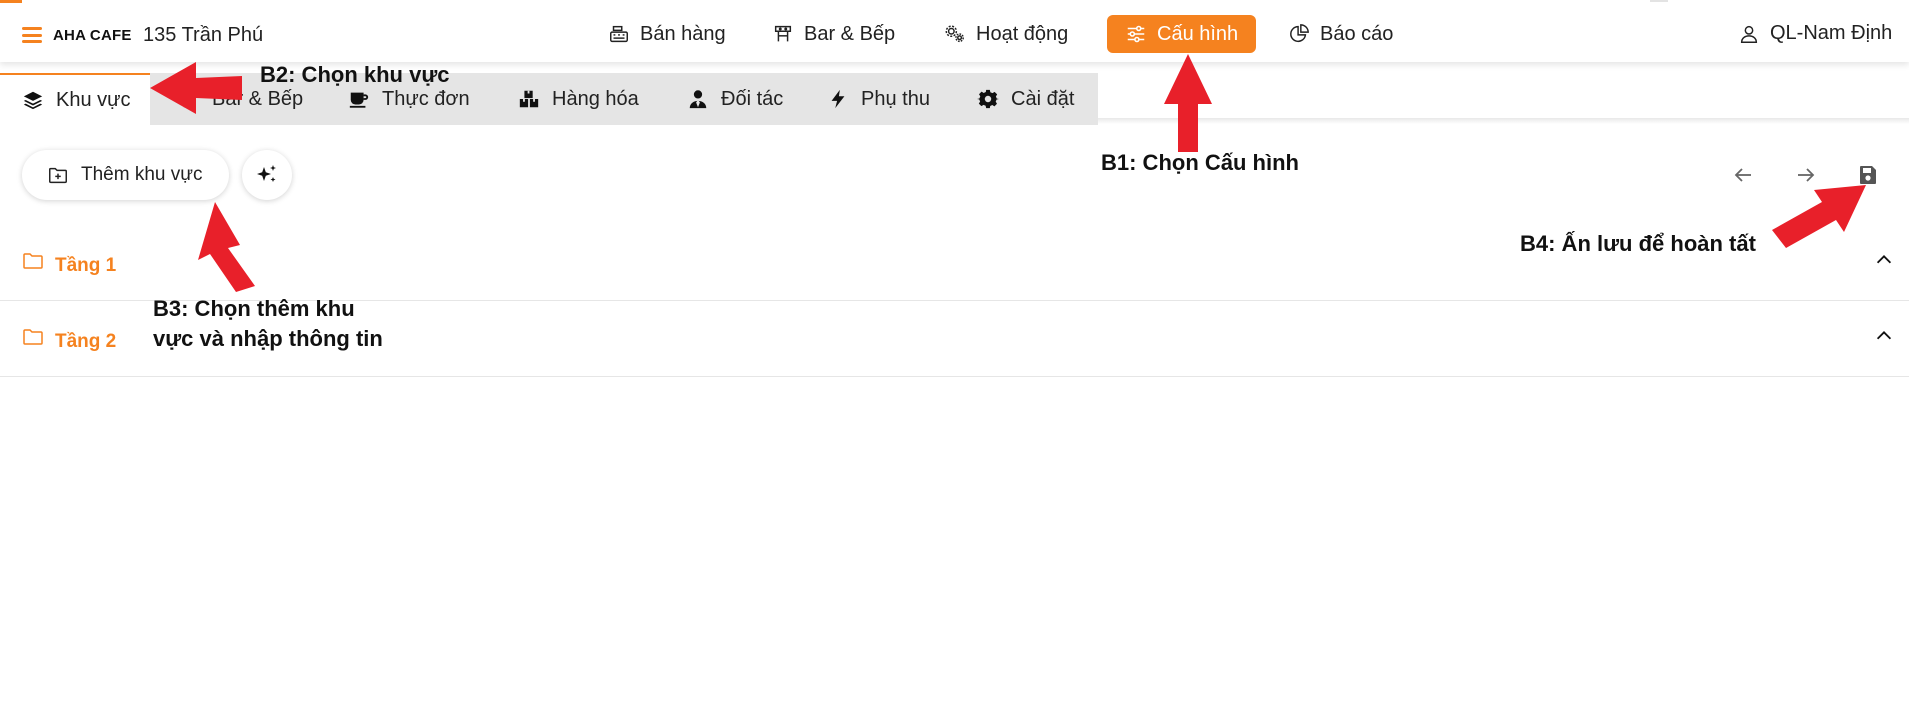 The width and height of the screenshot is (1909, 723). I want to click on annotation-b2: B2: Chọn khu vực, so click(355, 74).